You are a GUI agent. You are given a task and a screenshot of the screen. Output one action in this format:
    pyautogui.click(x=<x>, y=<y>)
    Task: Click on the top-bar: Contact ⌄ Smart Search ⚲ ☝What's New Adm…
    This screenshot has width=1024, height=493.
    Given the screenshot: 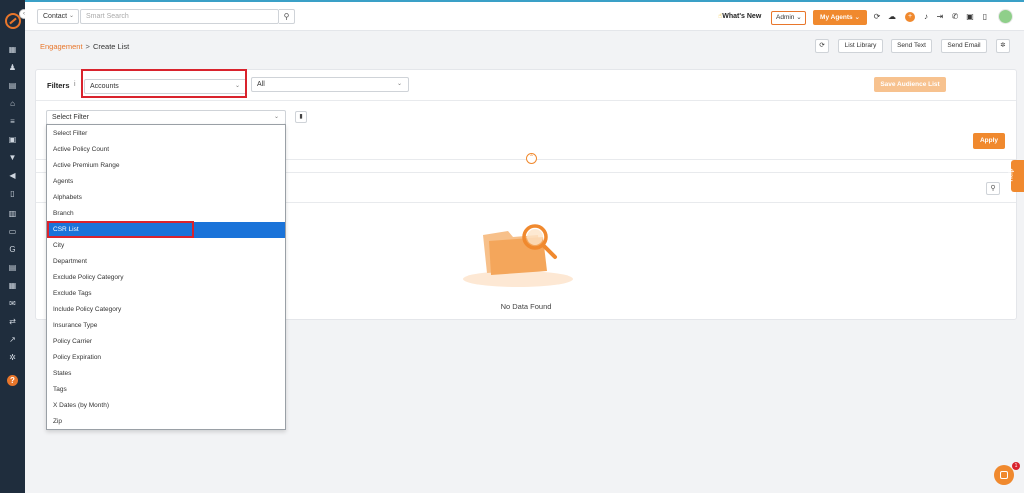 What is the action you would take?
    pyautogui.click(x=524, y=15)
    